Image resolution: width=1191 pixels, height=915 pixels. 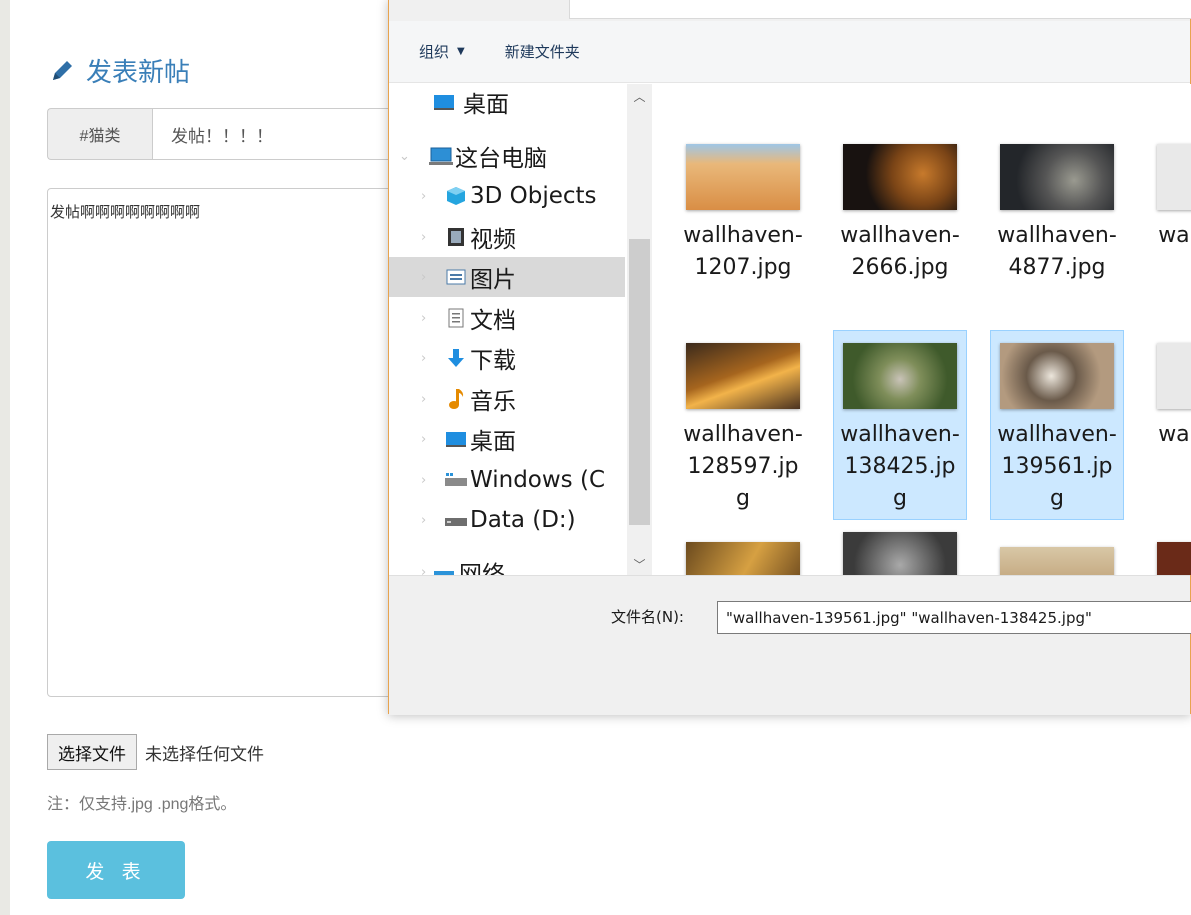 I want to click on file-name: wallhaven-4877.jpg, so click(x=1057, y=251).